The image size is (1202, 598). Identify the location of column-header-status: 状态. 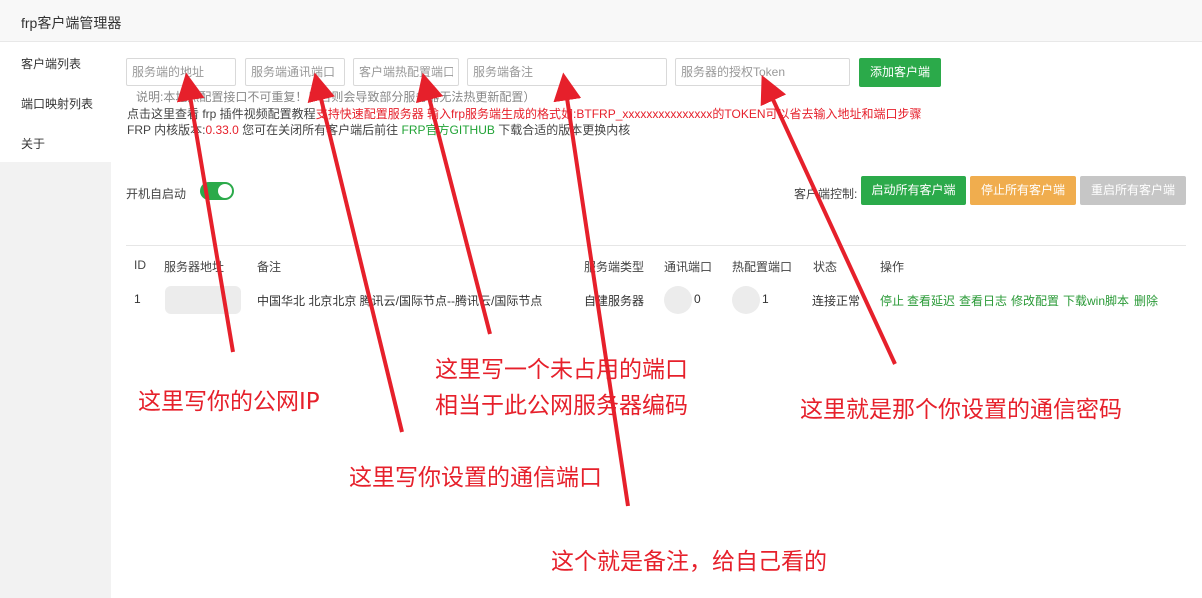
(825, 267).